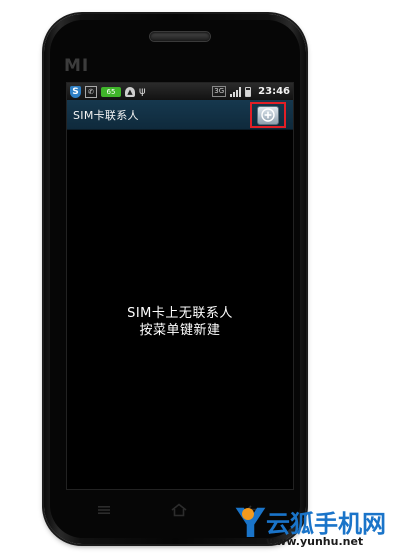 This screenshot has width=400, height=557. I want to click on signal-strength-icon, so click(236, 91).